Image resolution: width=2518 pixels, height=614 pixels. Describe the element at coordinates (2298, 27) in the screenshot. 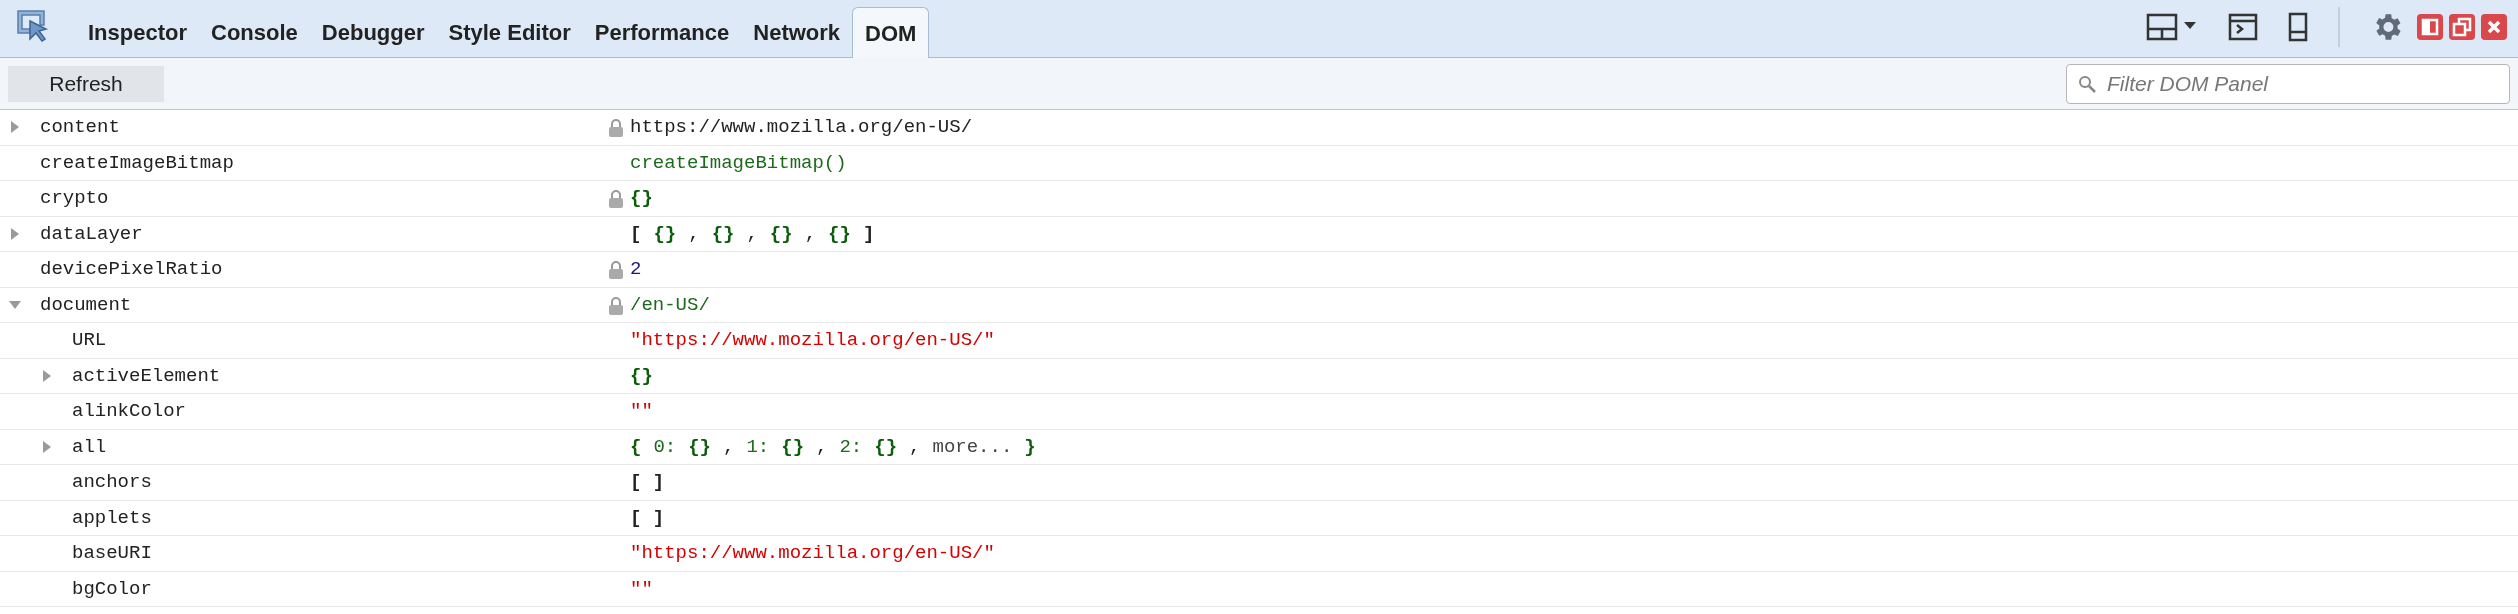

I see `device-icon` at that location.